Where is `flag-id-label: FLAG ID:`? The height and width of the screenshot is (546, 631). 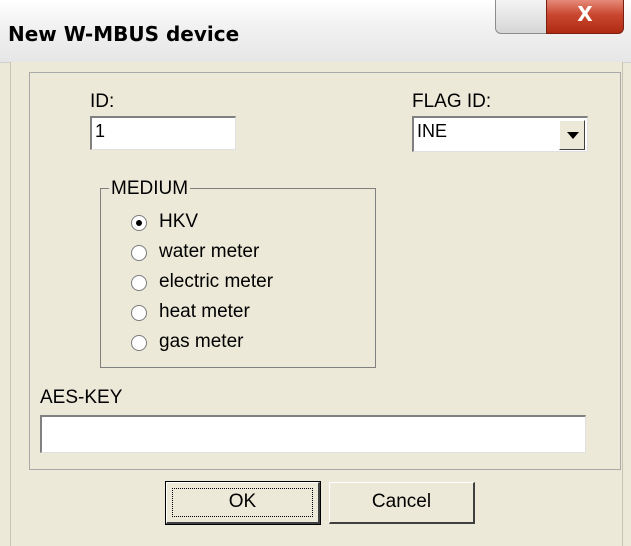
flag-id-label: FLAG ID: is located at coordinates (452, 101).